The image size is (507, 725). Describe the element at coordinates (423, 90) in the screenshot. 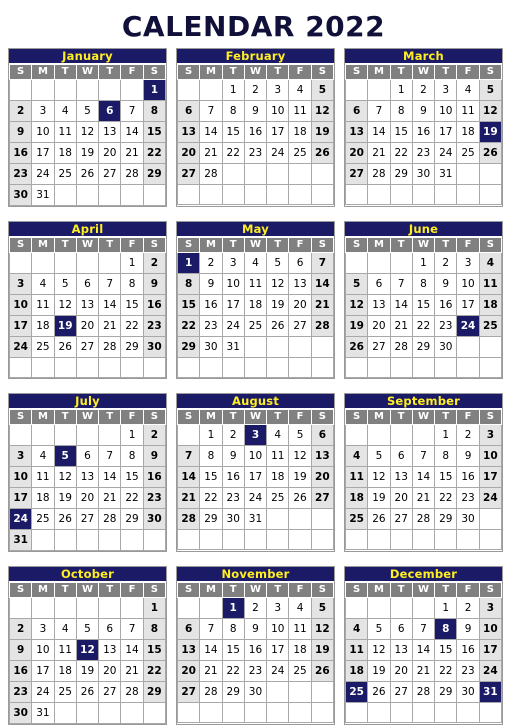

I see `day-cell: 2` at that location.